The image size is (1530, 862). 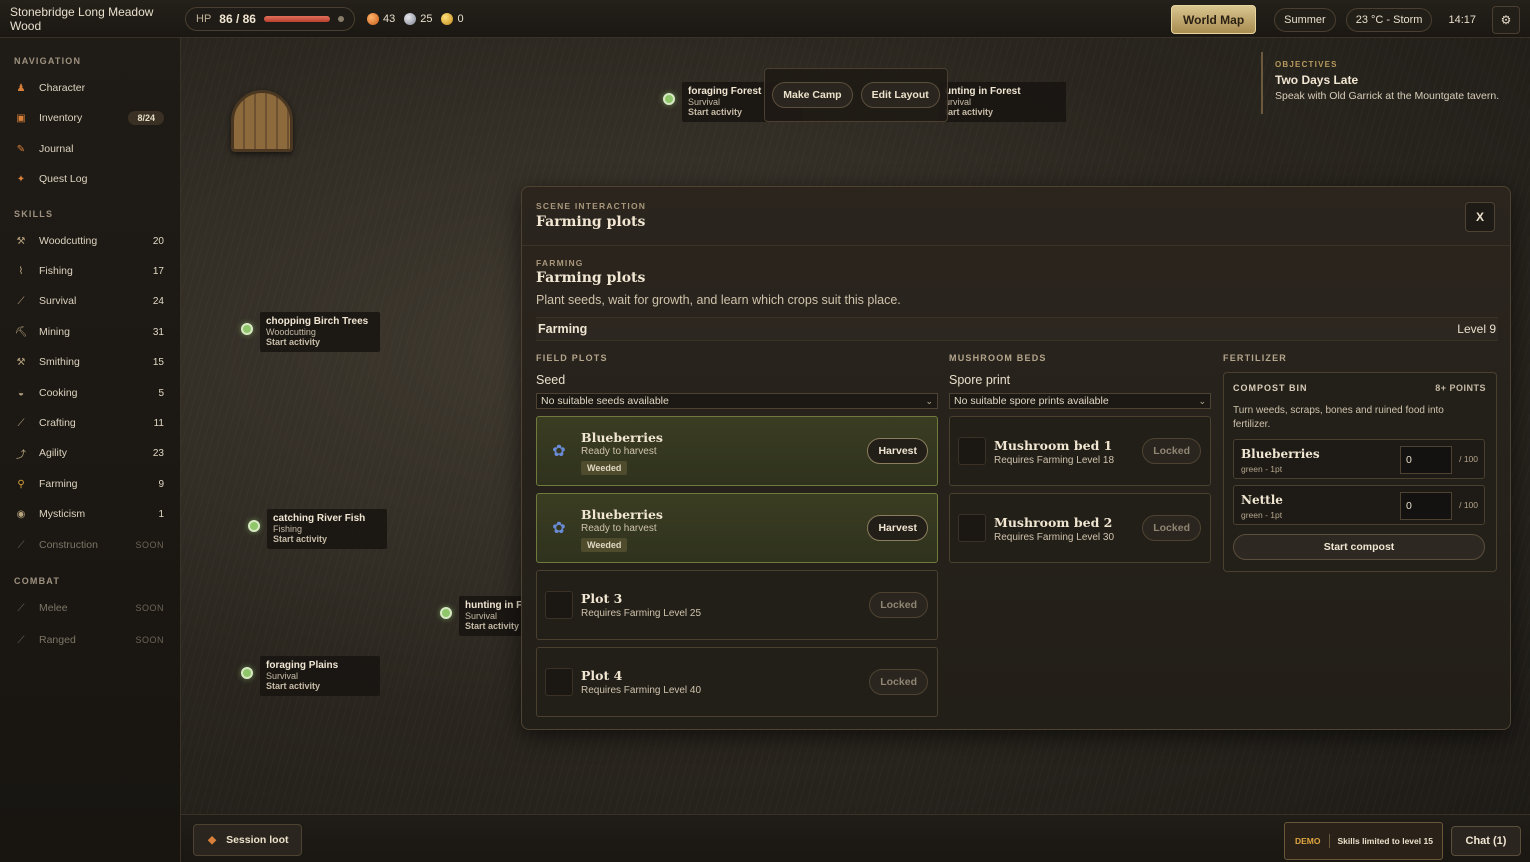 I want to click on activity-card: hunting in F Survival Start activity, so click(x=494, y=616).